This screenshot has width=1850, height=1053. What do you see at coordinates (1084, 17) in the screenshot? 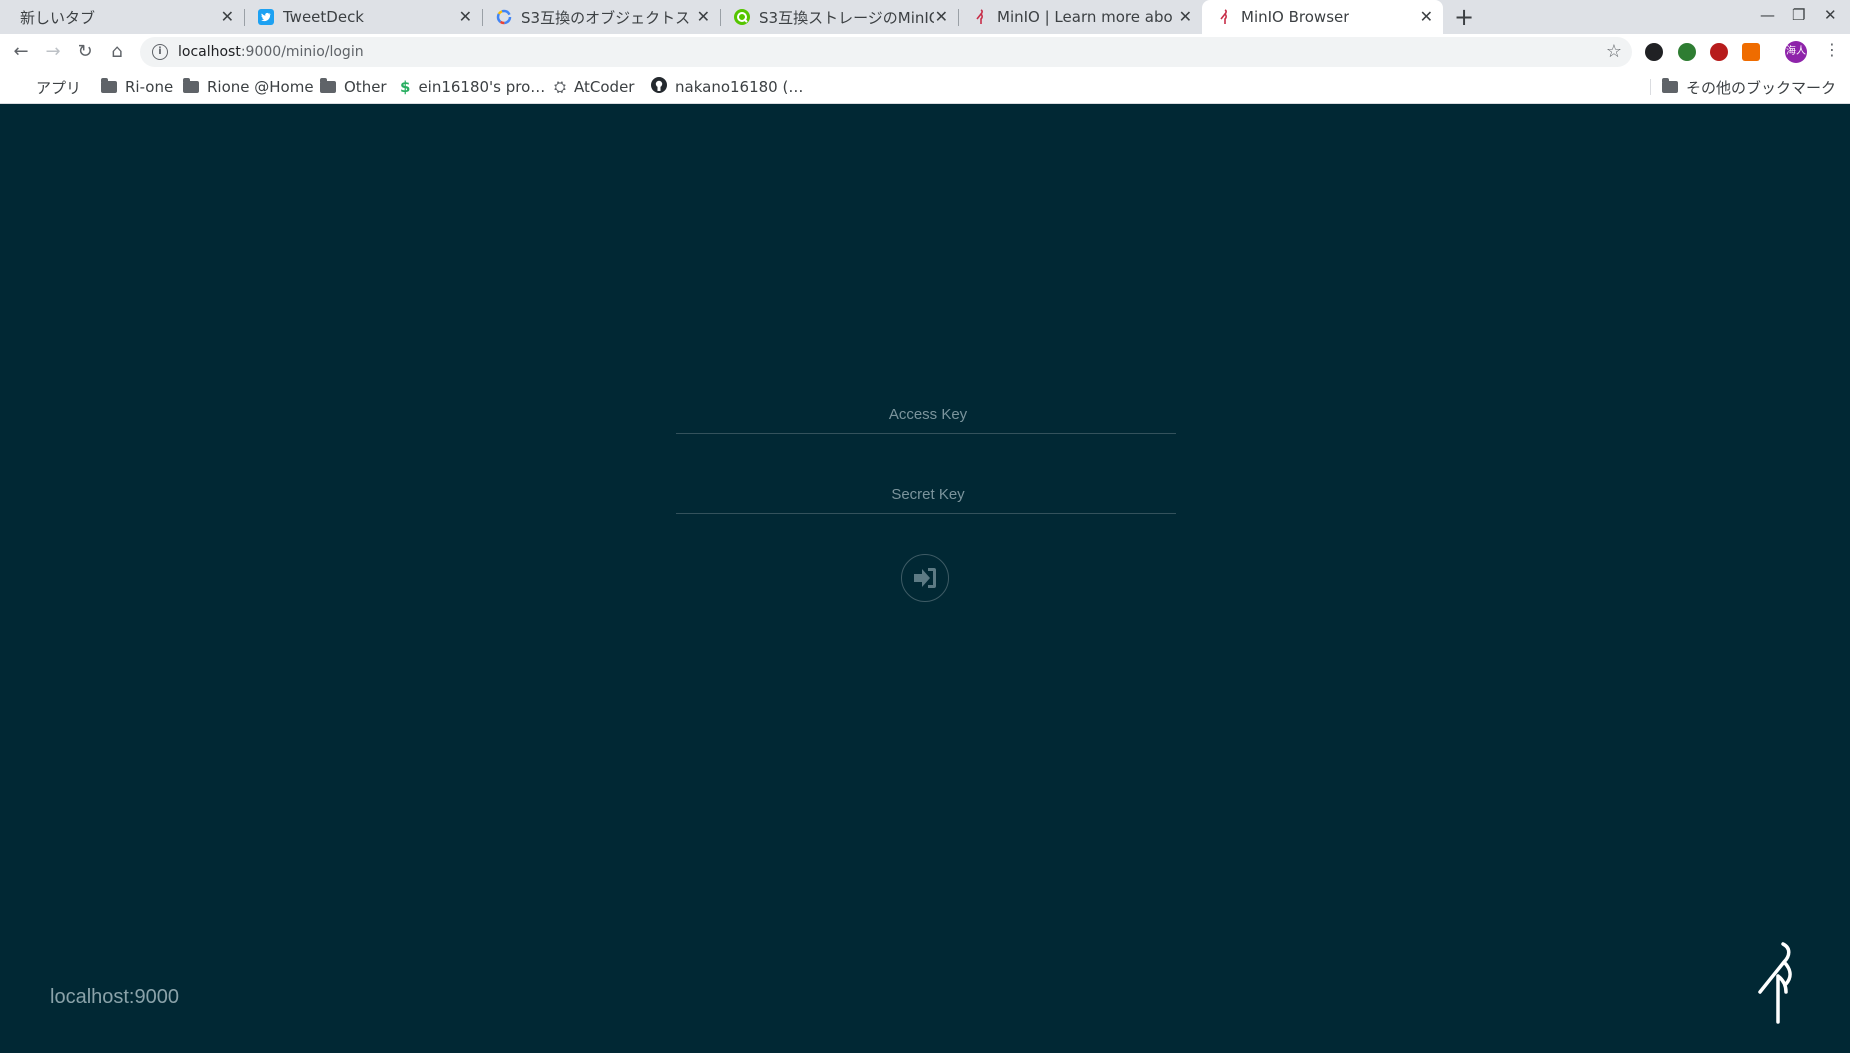
I see `tab-title: MinIO | Learn more about` at bounding box center [1084, 17].